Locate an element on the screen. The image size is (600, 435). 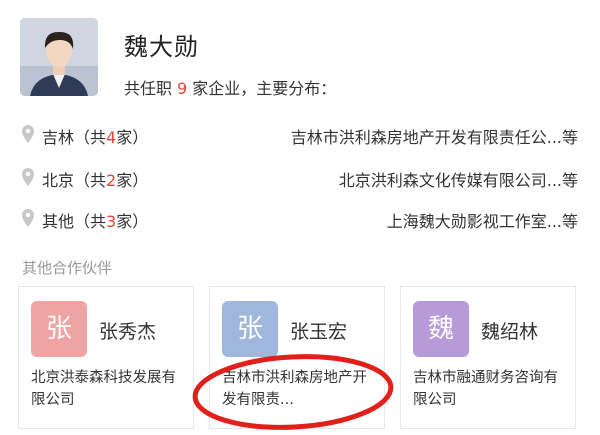
region-label: 北京（共2家） is located at coordinates (95, 180).